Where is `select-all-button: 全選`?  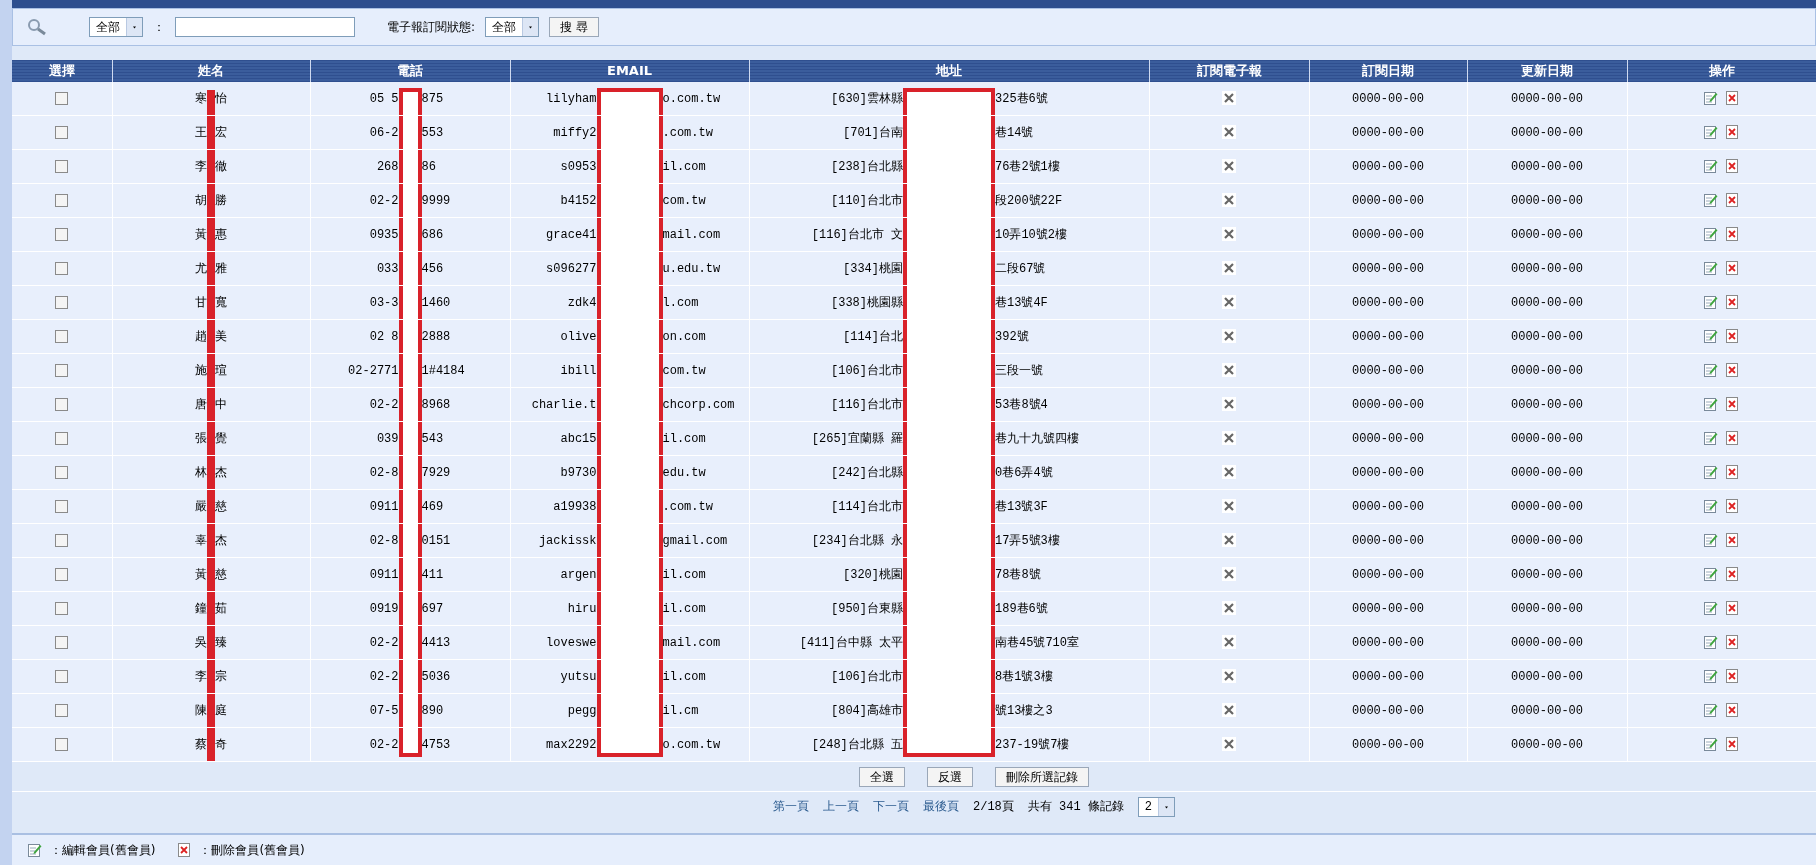
select-all-button: 全選 is located at coordinates (882, 776).